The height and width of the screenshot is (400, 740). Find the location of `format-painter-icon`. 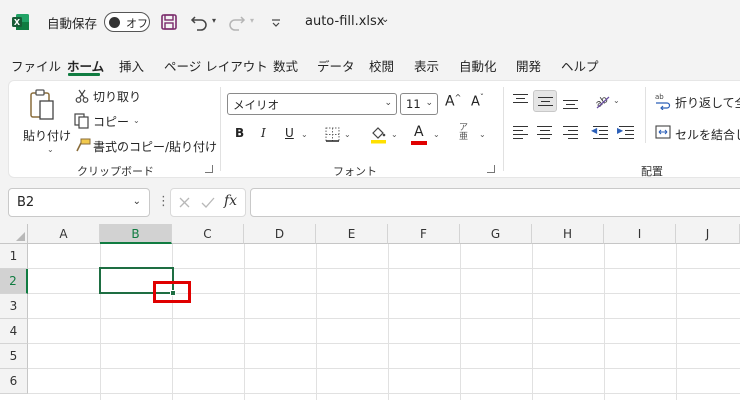

format-painter-icon is located at coordinates (83, 145).